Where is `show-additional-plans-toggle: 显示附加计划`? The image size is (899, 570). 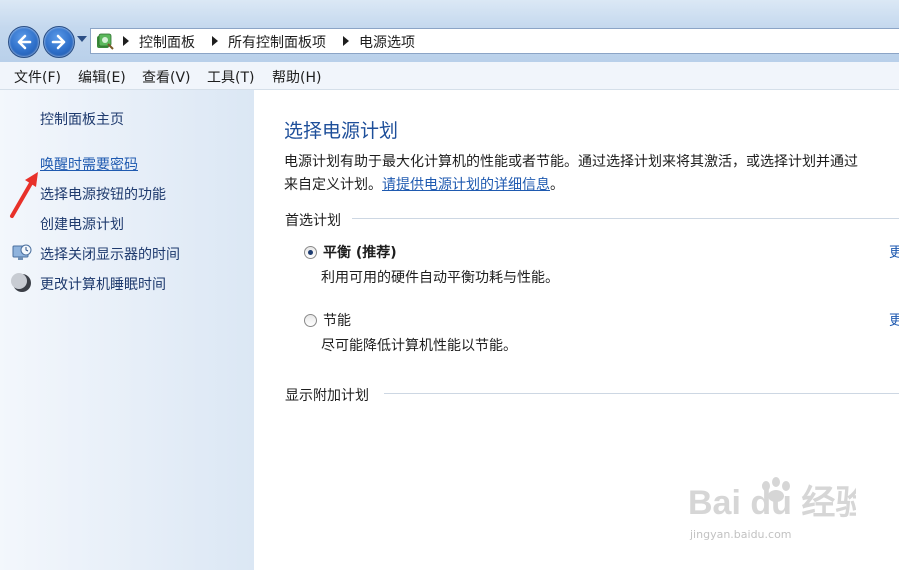
show-additional-plans-toggle: 显示附加计划 is located at coordinates (327, 395).